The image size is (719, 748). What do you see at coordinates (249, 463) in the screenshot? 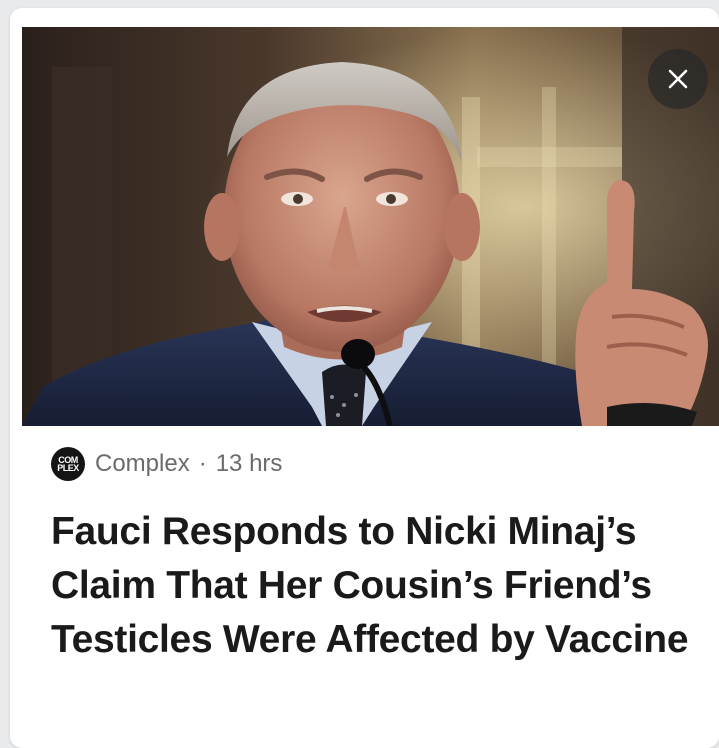
I see `published-time: 13 hrs` at bounding box center [249, 463].